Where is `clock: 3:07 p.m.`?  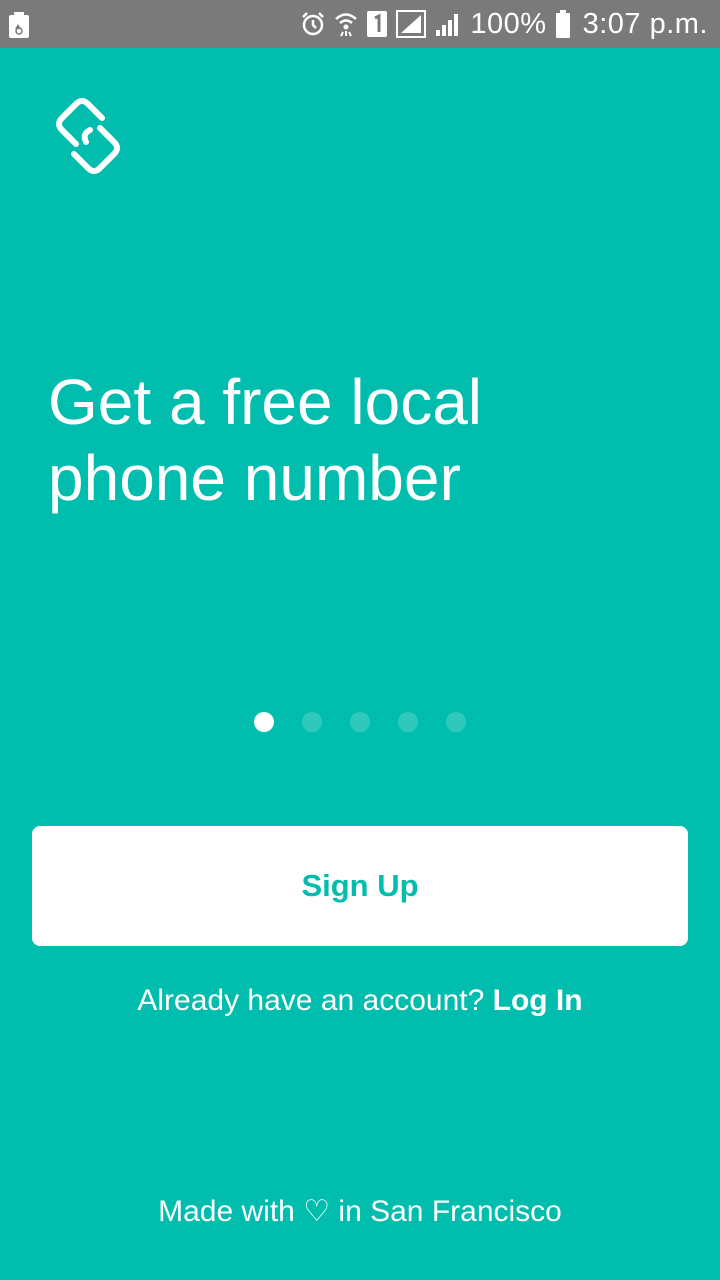
clock: 3:07 p.m. is located at coordinates (645, 23).